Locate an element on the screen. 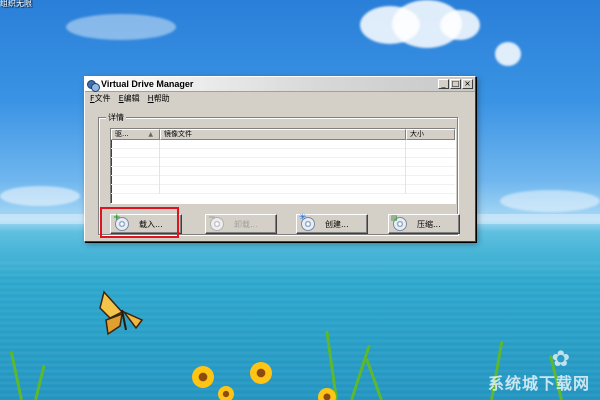 The width and height of the screenshot is (600, 400). list-body is located at coordinates (283, 171).